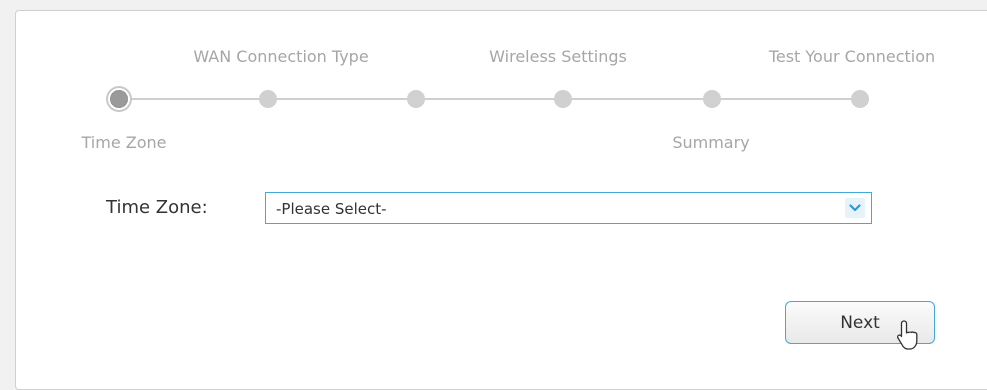  I want to click on mouse-pointer-icon, so click(908, 339).